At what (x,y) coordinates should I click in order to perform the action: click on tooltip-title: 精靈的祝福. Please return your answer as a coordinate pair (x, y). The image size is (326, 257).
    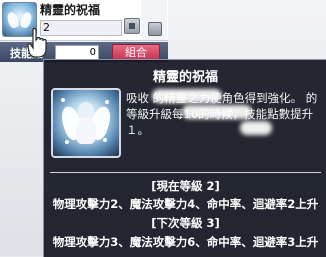
    Looking at the image, I should click on (185, 77).